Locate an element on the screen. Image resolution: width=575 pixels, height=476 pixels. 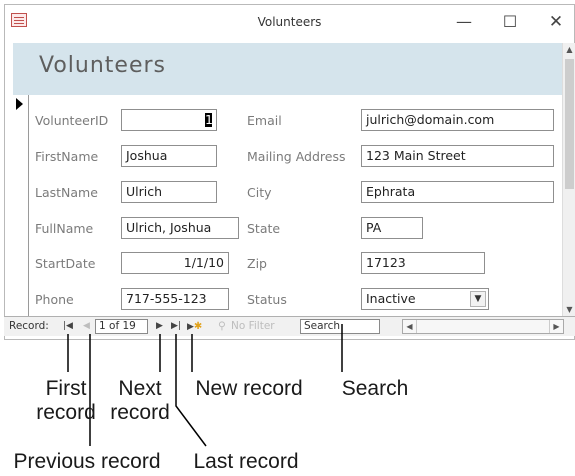
horizontal-scrollbar: ◀ ▶ is located at coordinates (483, 326).